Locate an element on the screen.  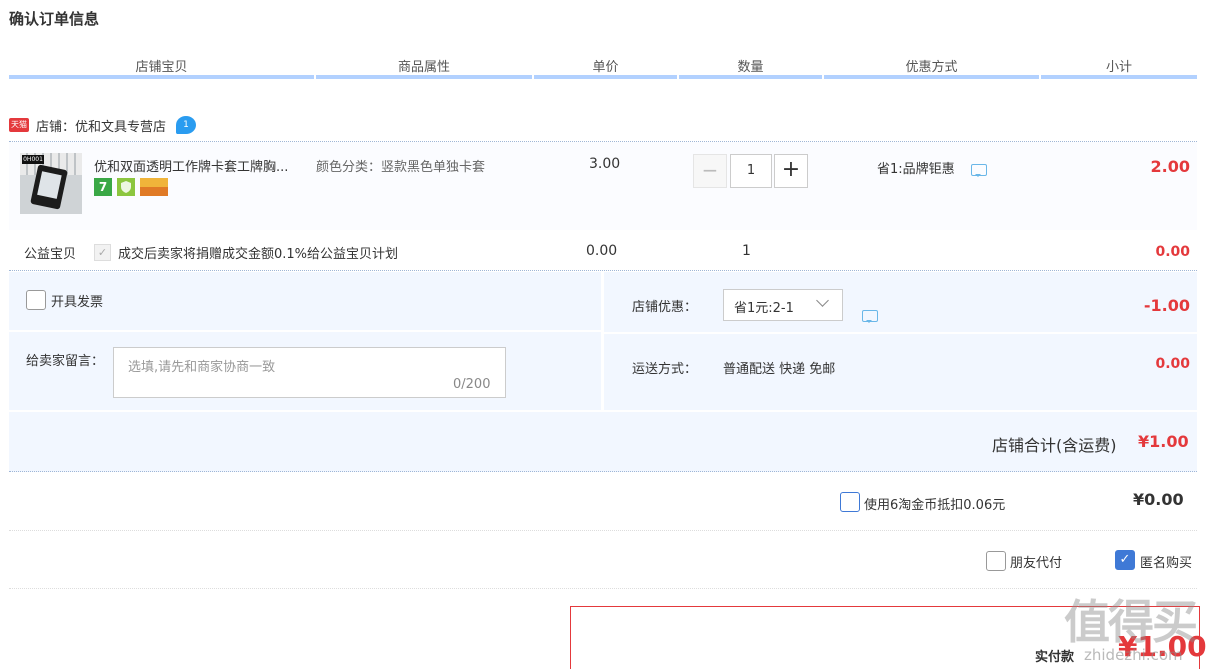
thumb-tag: 0H001 is located at coordinates (33, 159).